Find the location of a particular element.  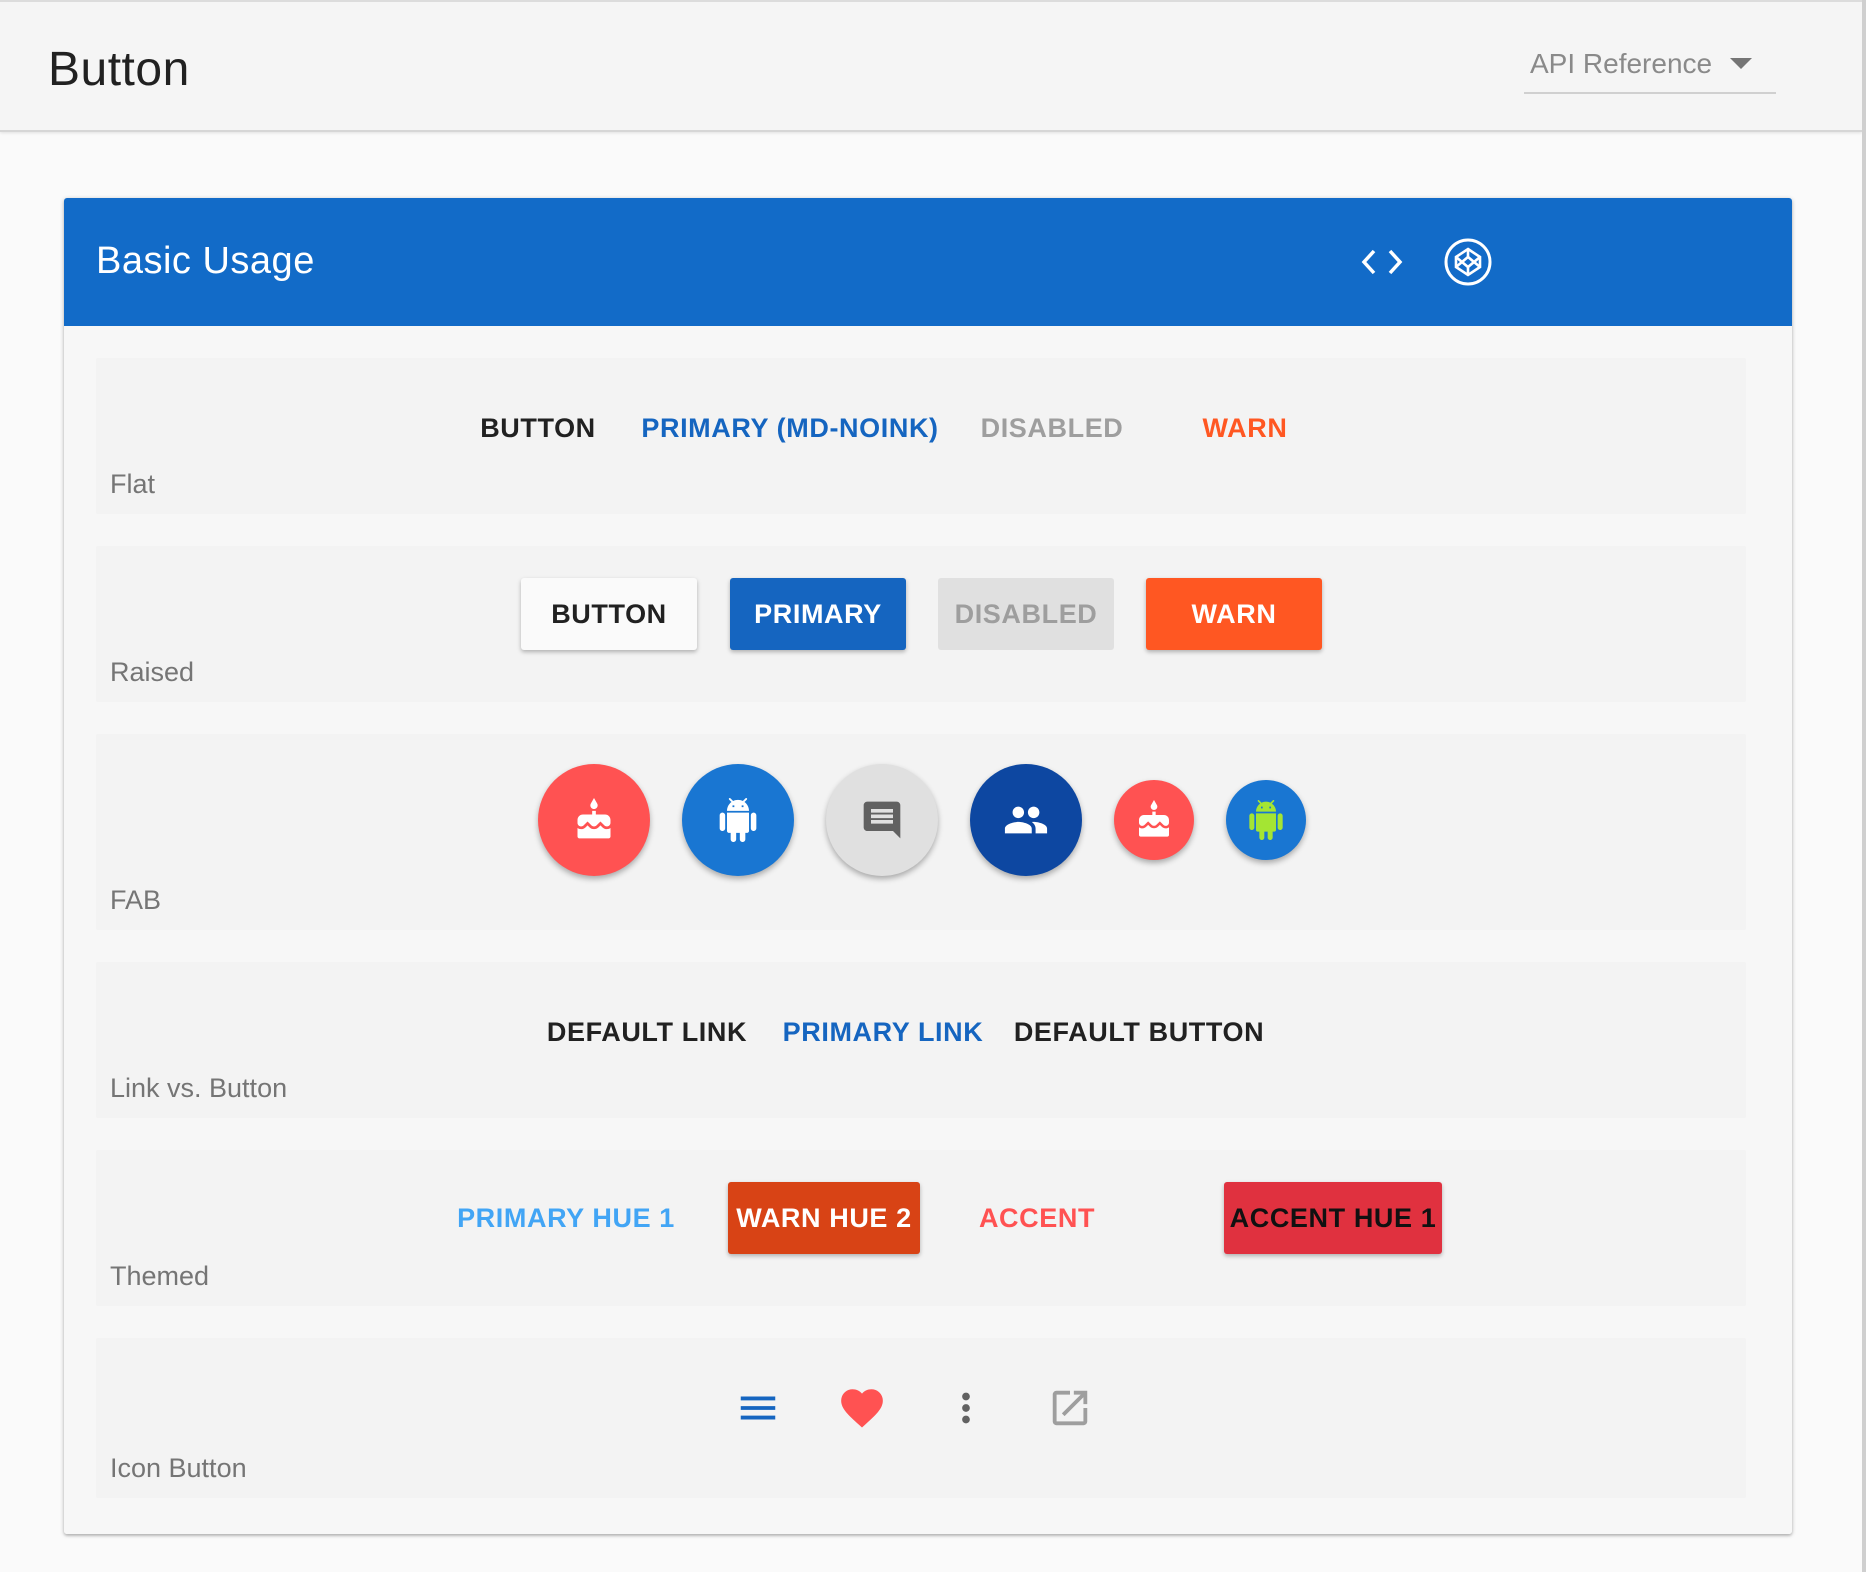

fab-people-button is located at coordinates (1026, 820).